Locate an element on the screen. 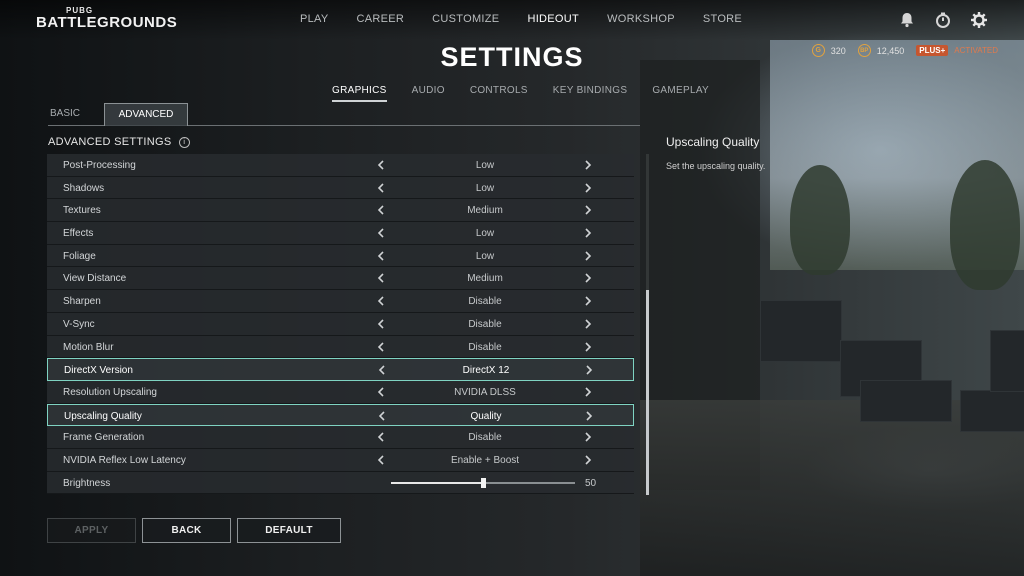  detail-description: Set the upscaling quality. is located at coordinates (716, 166).